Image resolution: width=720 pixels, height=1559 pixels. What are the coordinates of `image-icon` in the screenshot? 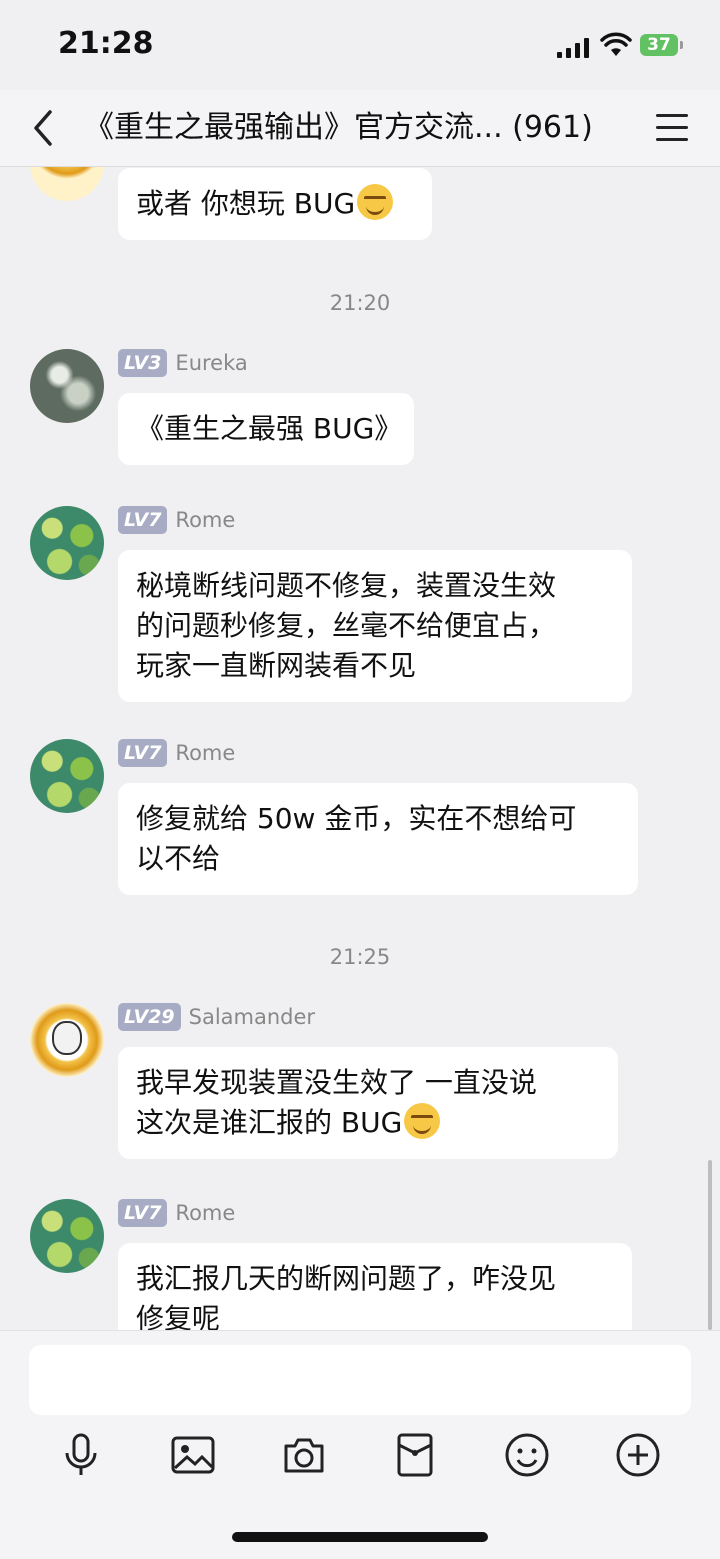 It's located at (193, 1455).